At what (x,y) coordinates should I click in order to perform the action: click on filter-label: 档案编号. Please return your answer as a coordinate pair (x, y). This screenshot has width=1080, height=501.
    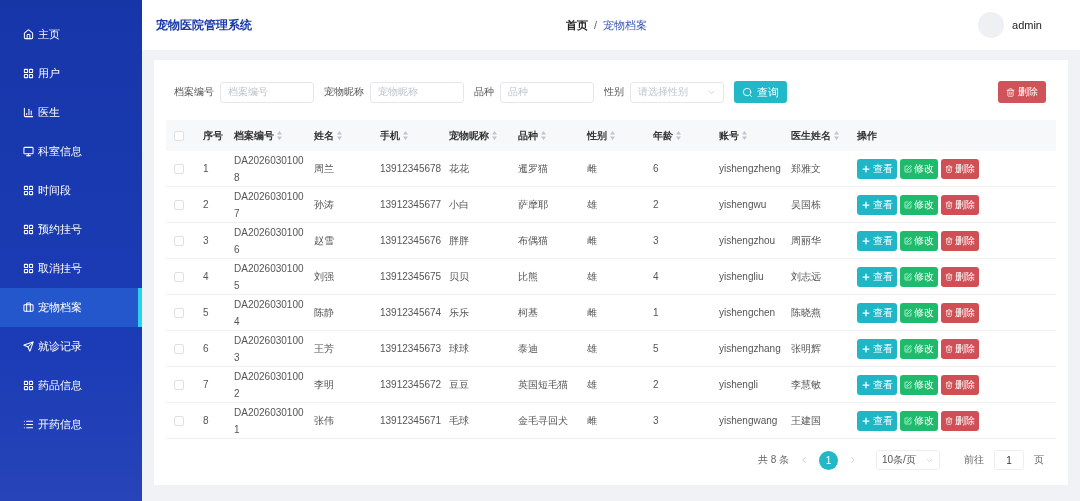
    Looking at the image, I should click on (194, 92).